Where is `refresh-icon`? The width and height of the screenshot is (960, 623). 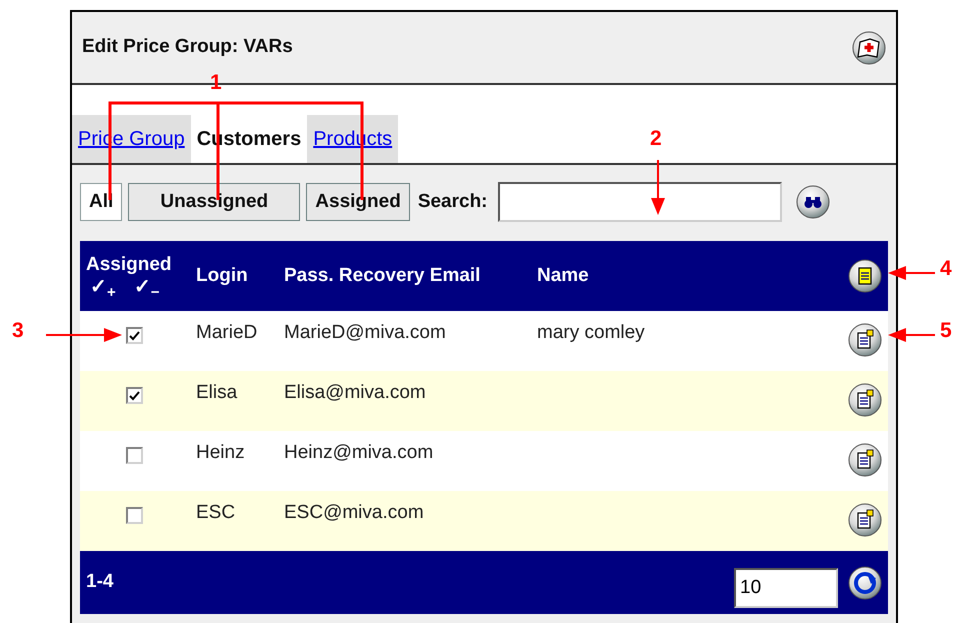 refresh-icon is located at coordinates (865, 583).